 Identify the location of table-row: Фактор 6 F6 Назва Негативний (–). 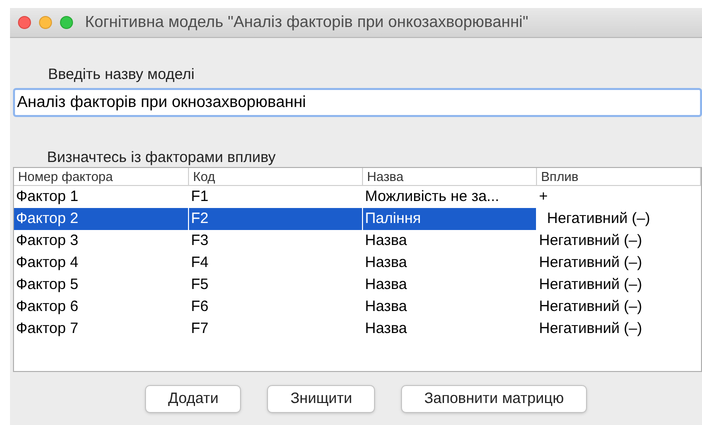
(357, 307).